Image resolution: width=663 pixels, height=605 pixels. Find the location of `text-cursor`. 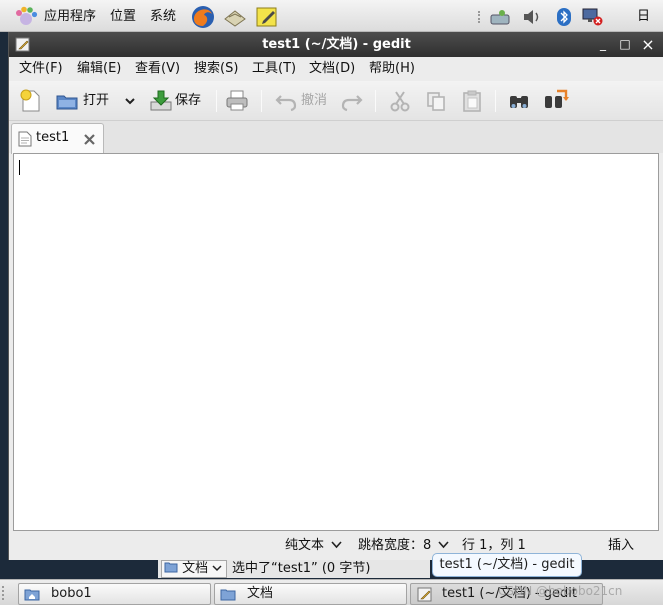

text-cursor is located at coordinates (19, 167).